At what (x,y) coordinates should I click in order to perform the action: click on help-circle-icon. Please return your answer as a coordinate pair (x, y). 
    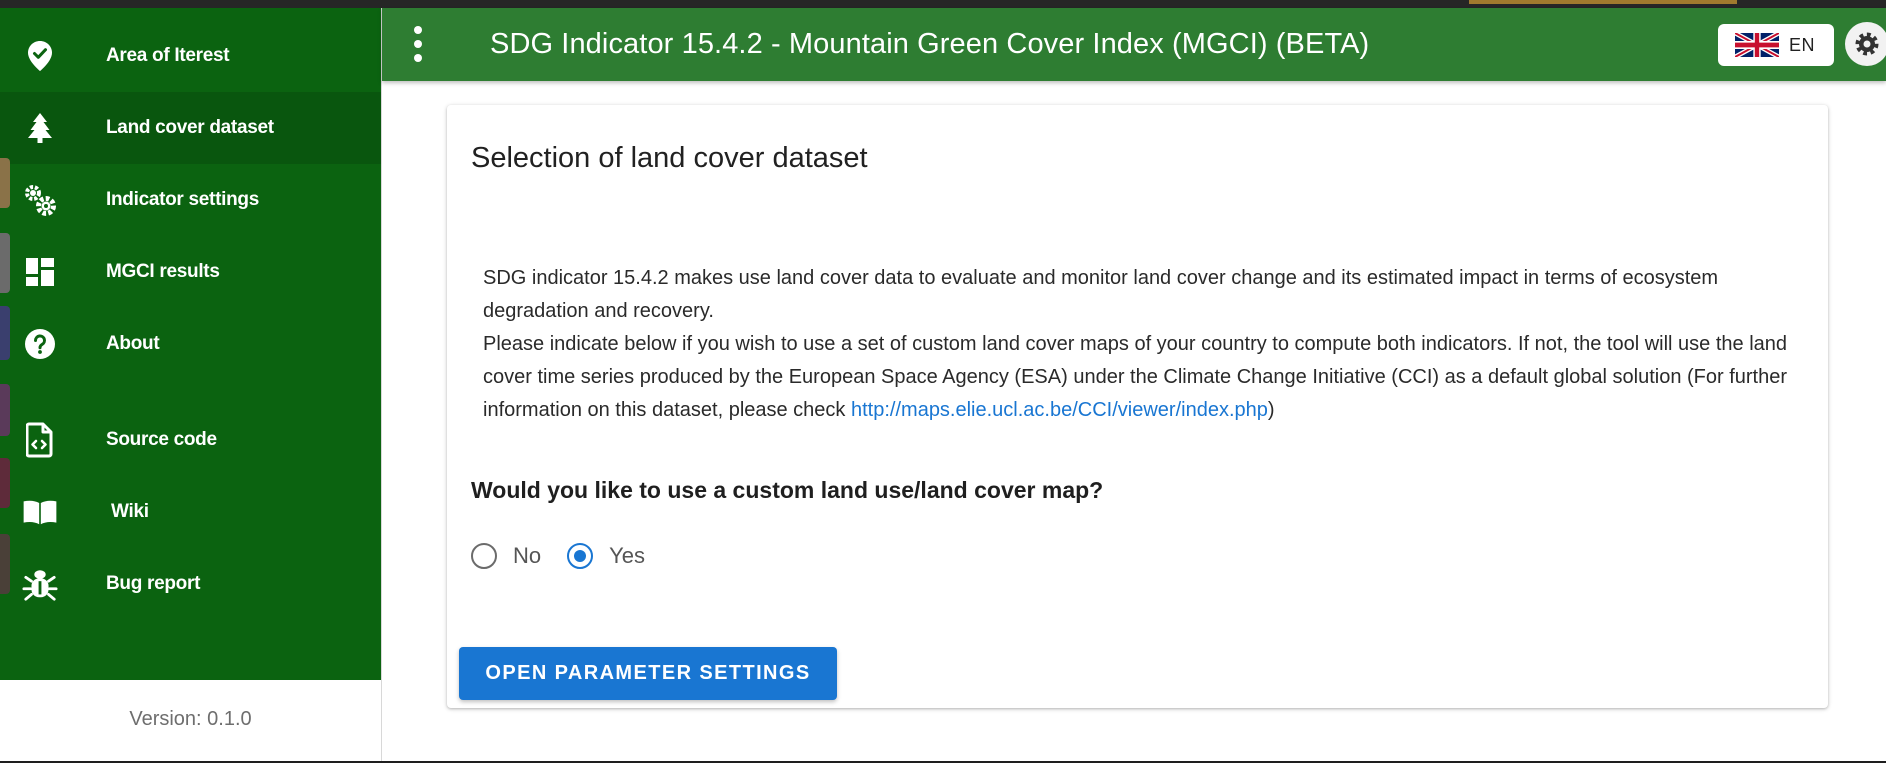
    Looking at the image, I should click on (40, 344).